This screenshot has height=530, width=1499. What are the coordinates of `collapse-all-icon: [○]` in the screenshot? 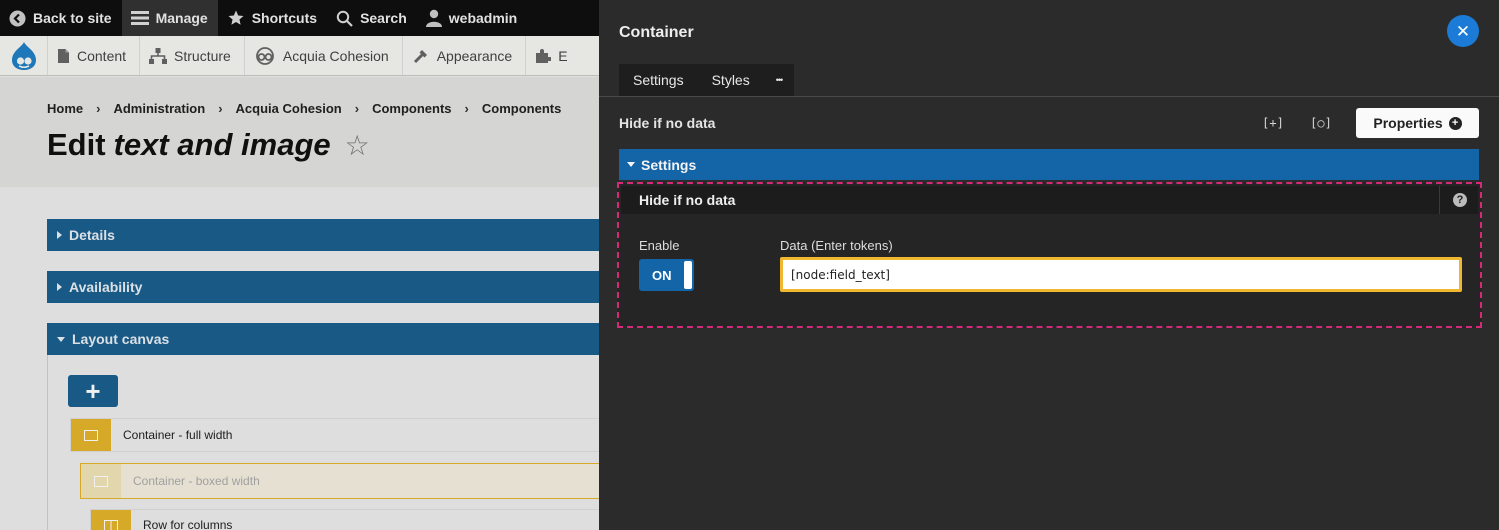 It's located at (1321, 123).